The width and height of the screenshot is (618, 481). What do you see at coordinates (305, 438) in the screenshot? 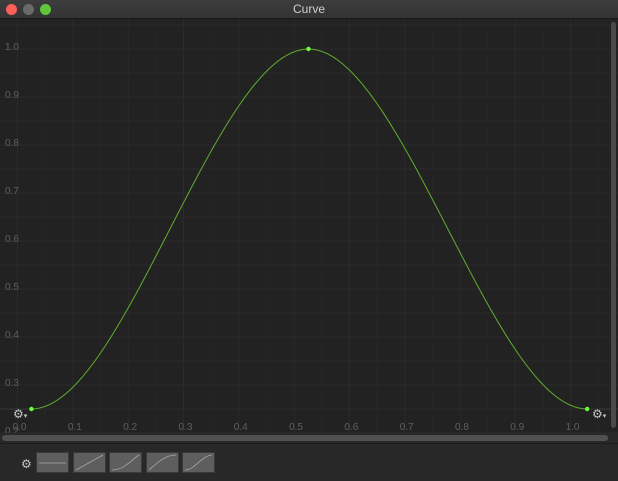
I see `horizontal-scrollbar` at bounding box center [305, 438].